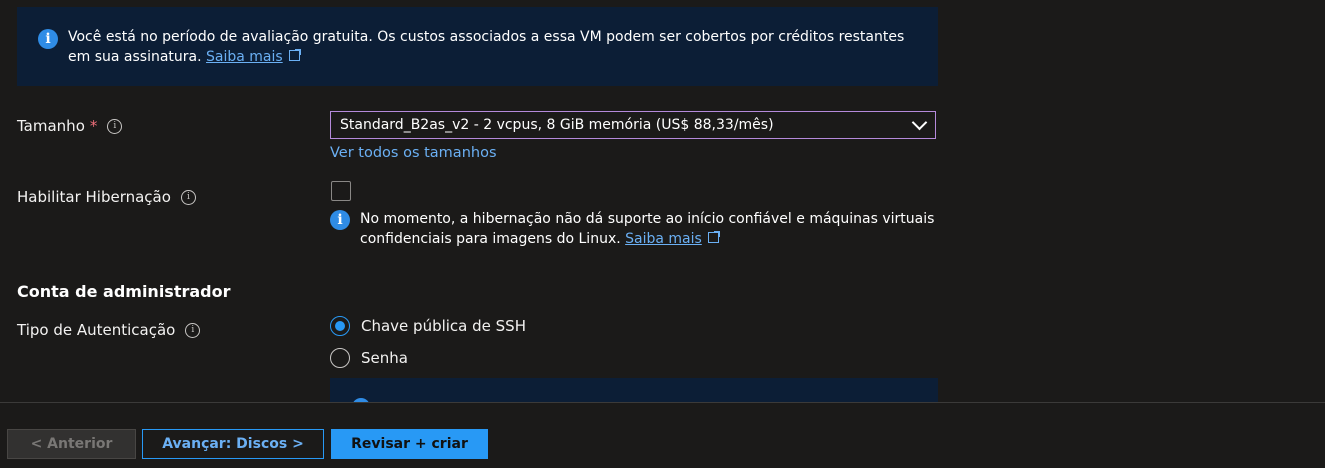 This screenshot has height=468, width=1325. Describe the element at coordinates (341, 191) in the screenshot. I see `hibernation-checkbox` at that location.